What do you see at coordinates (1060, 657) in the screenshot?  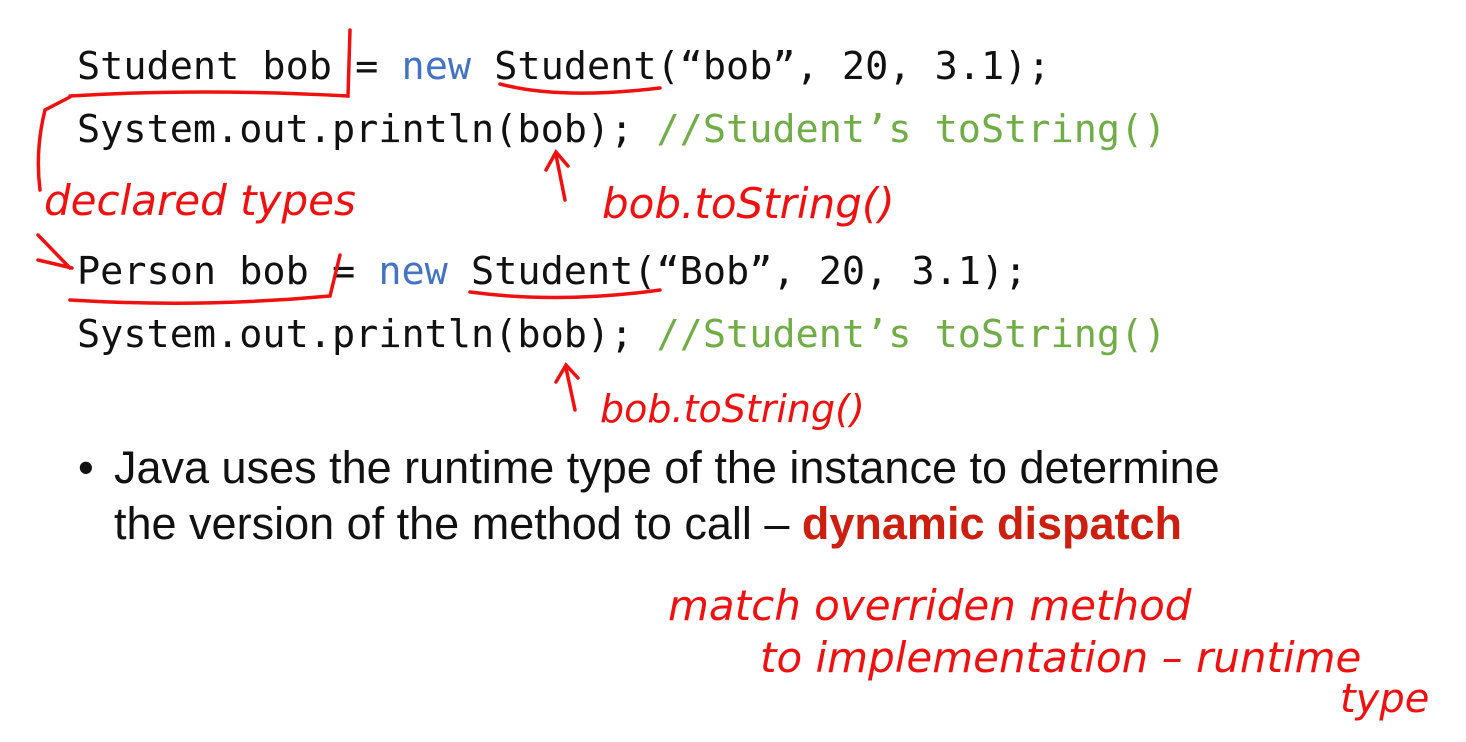 I see `note-line-2: to implementation – runtime` at bounding box center [1060, 657].